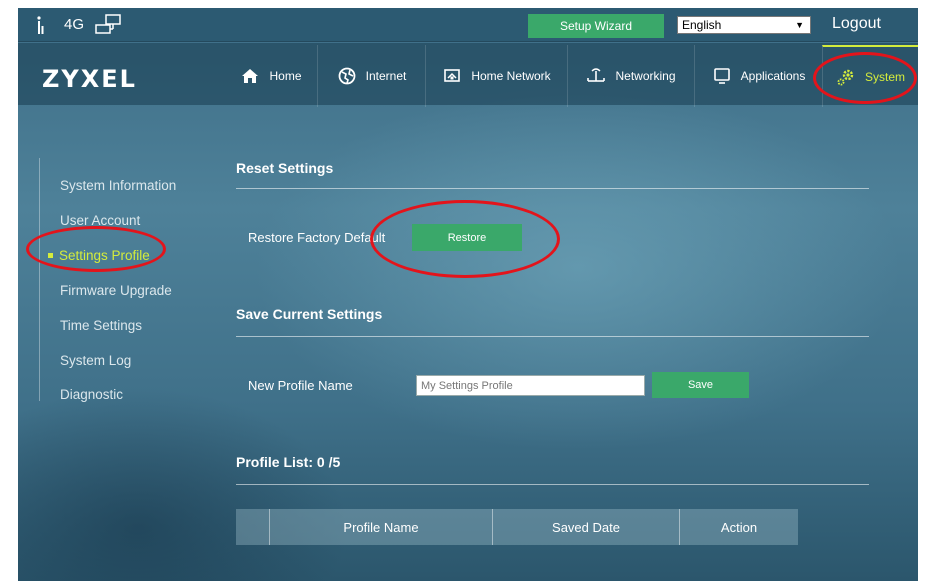  I want to click on nav-label-internet: Internet, so click(386, 76).